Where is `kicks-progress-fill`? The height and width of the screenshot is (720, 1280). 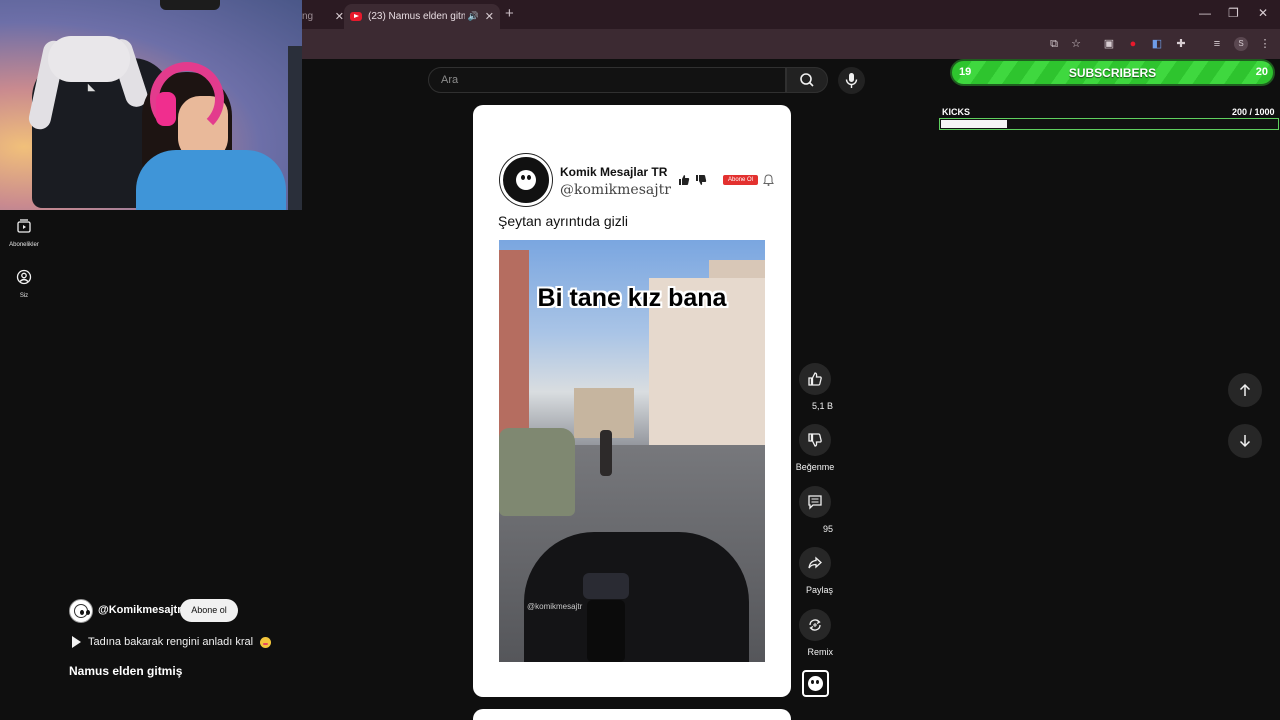 kicks-progress-fill is located at coordinates (974, 124).